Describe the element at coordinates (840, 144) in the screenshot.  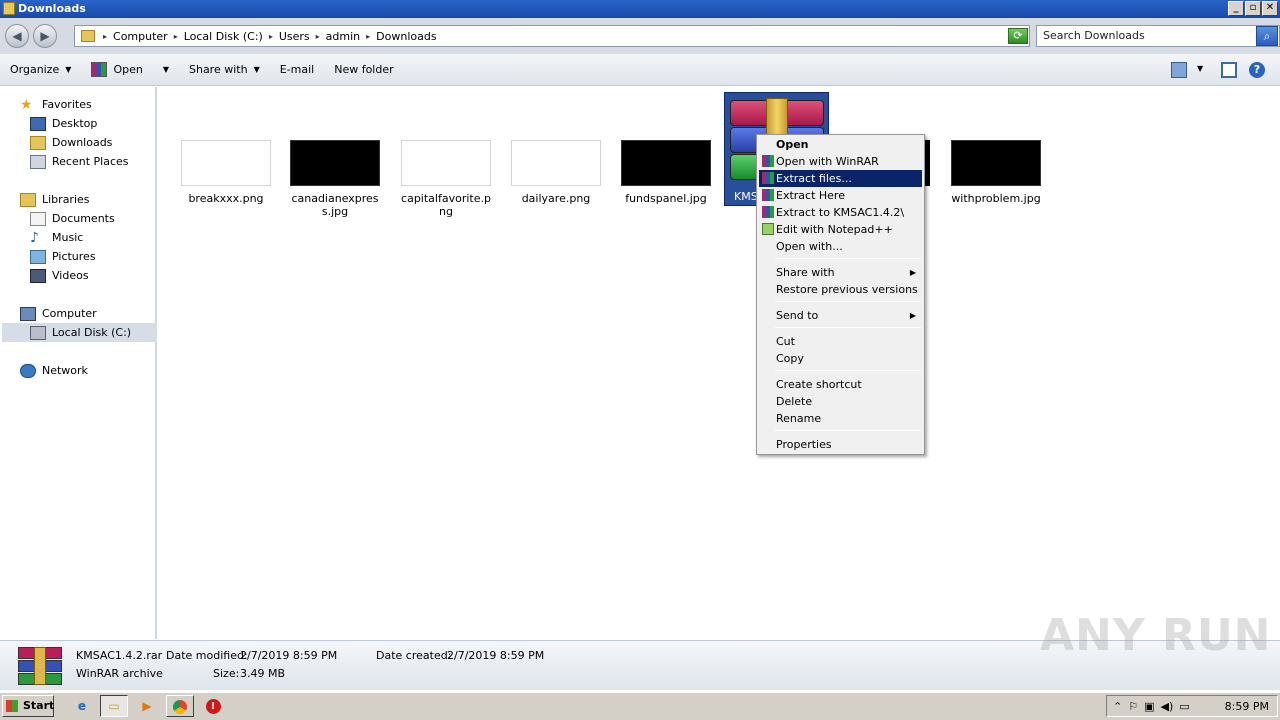
I see `menu-item-open: Open` at that location.